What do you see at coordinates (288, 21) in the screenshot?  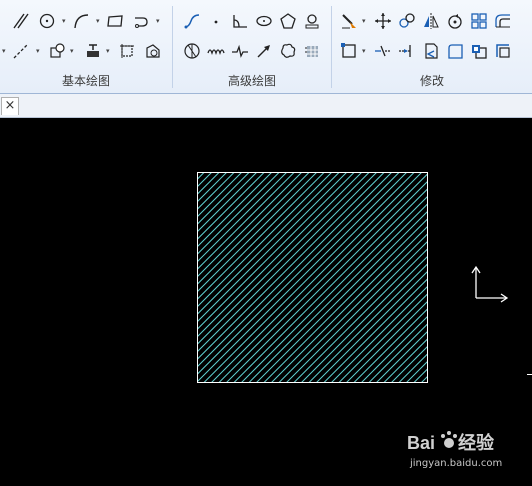 I see `polygon-icon` at bounding box center [288, 21].